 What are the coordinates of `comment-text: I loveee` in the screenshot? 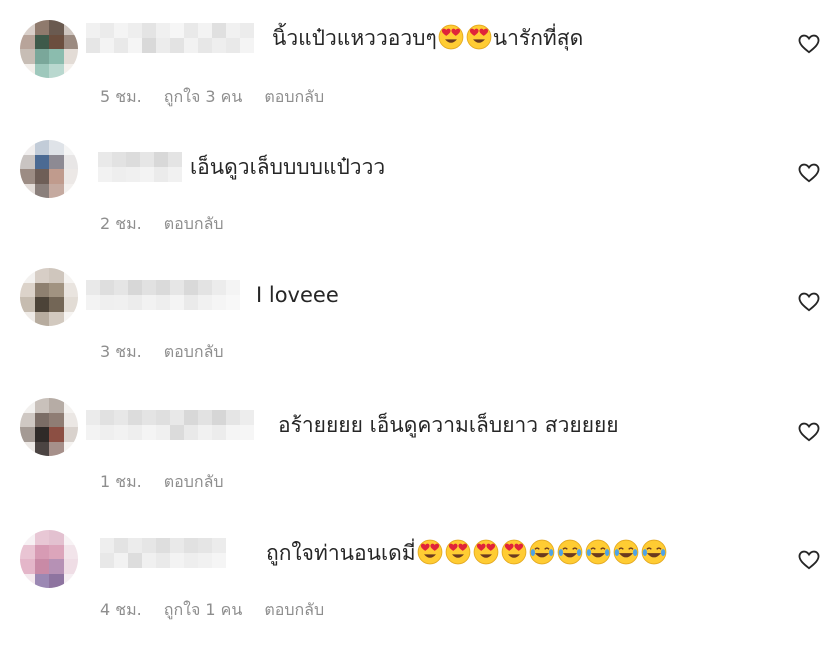 It's located at (297, 295).